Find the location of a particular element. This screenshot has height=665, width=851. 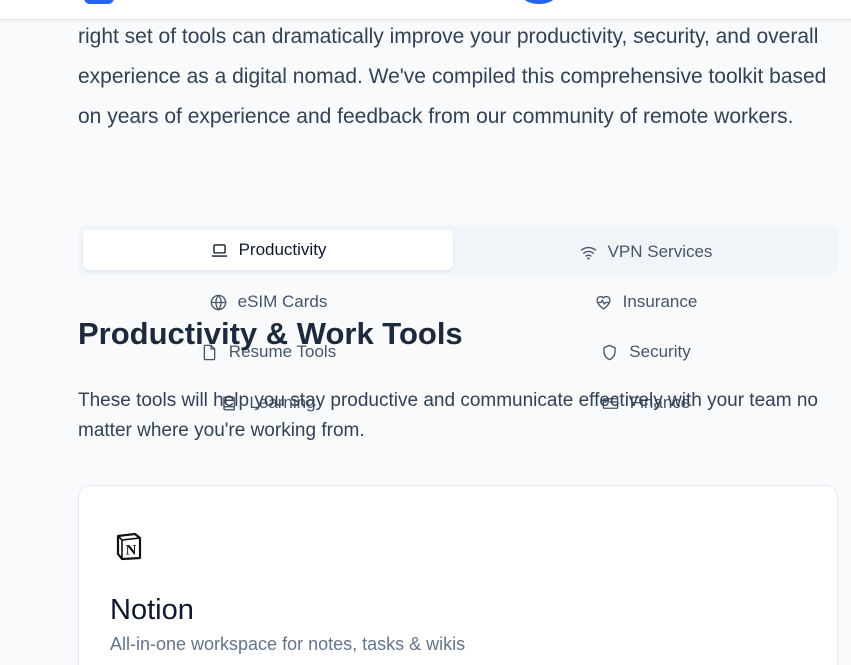

svg-text: N is located at coordinates (131, 551).